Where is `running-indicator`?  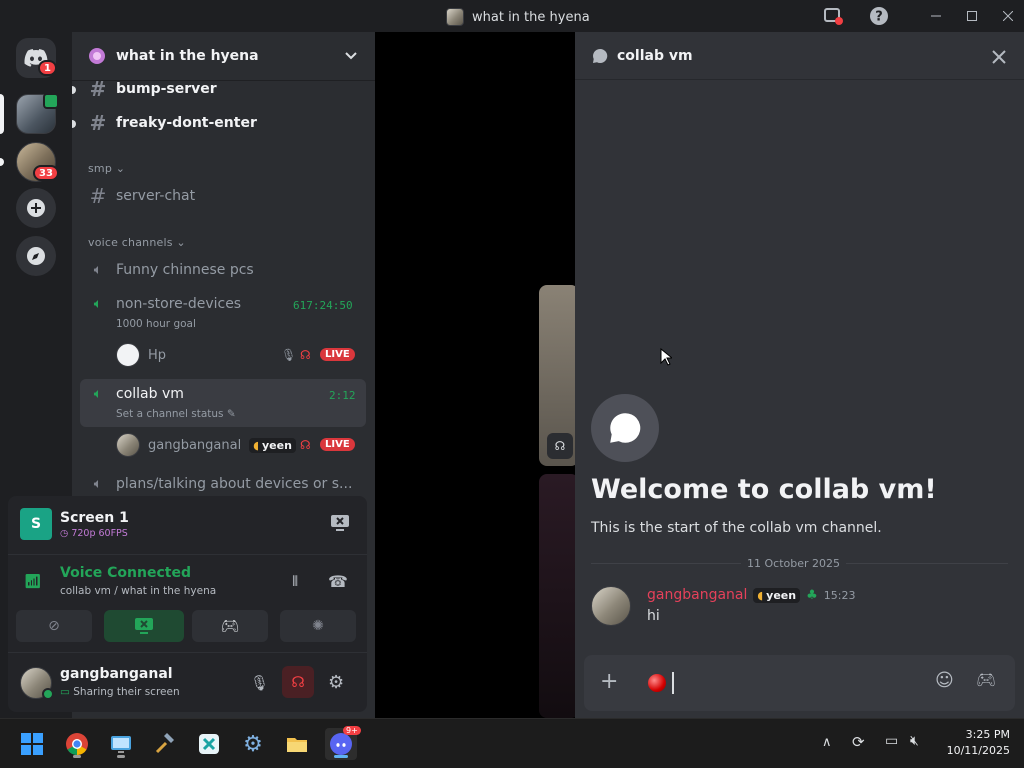
running-indicator is located at coordinates (77, 756).